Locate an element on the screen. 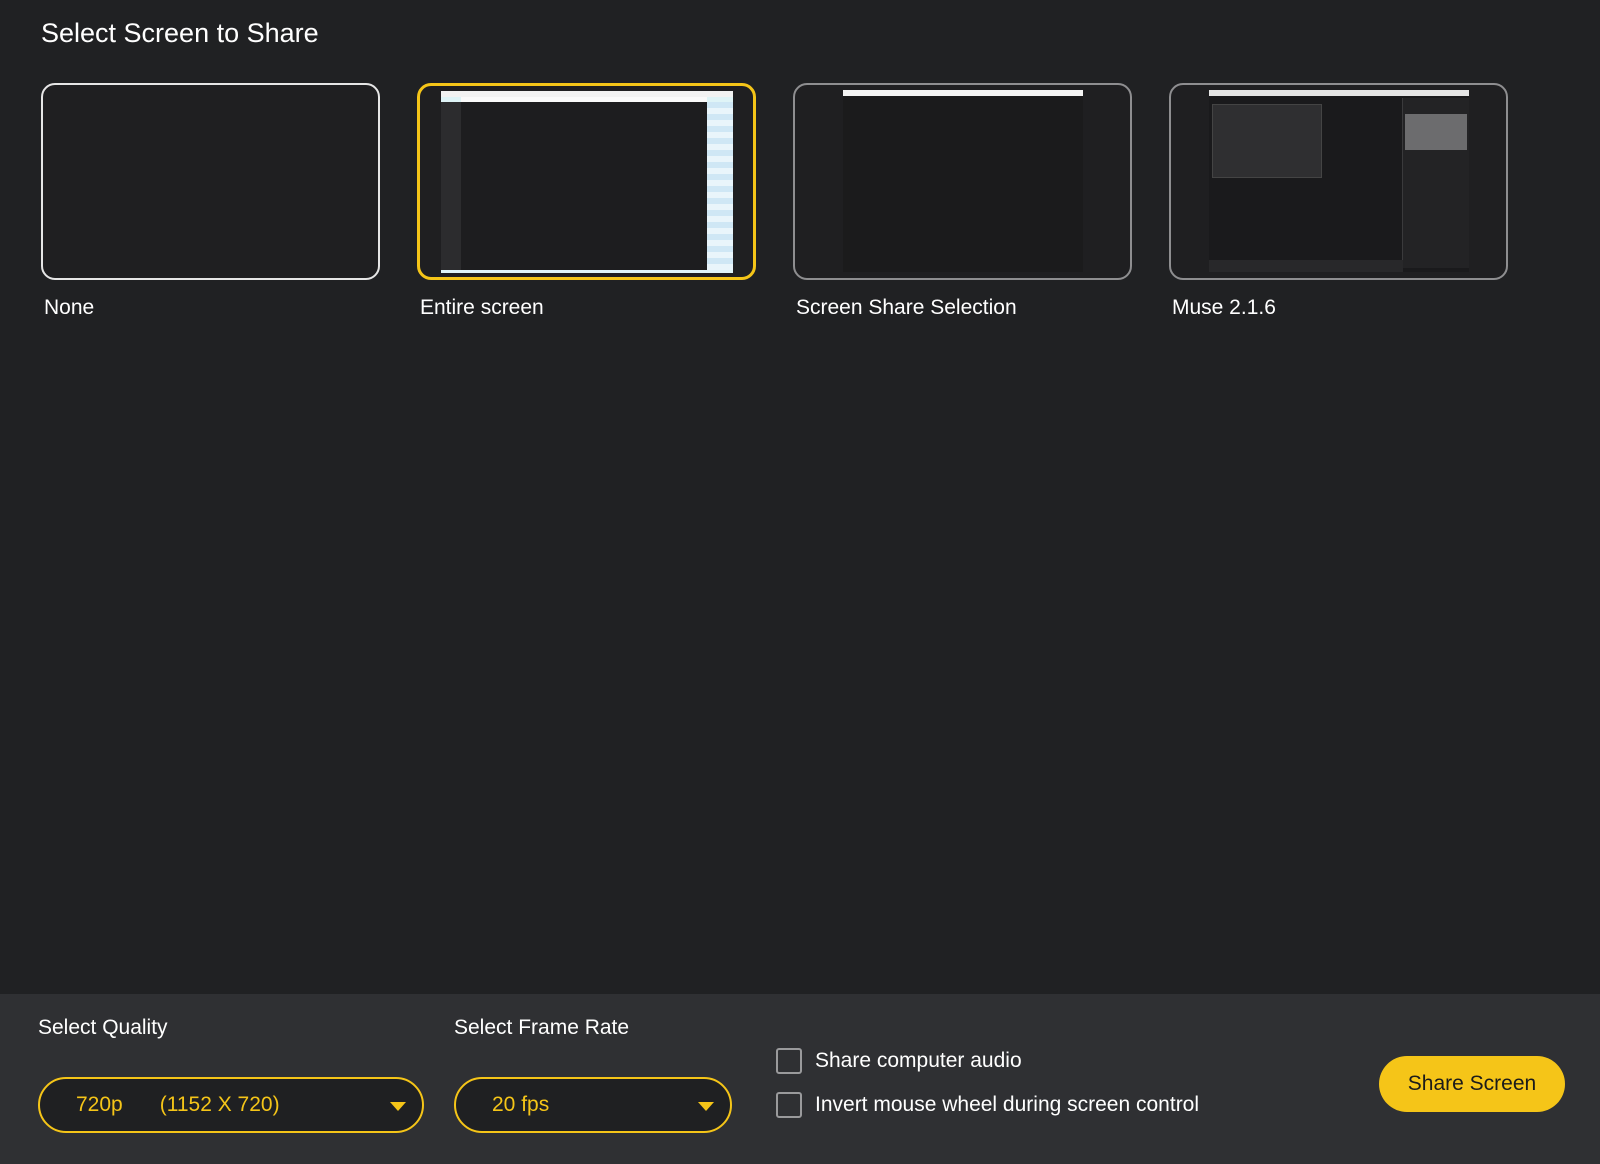 The width and height of the screenshot is (1600, 1164). invert-mouse-wheel-checkbox is located at coordinates (789, 1105).